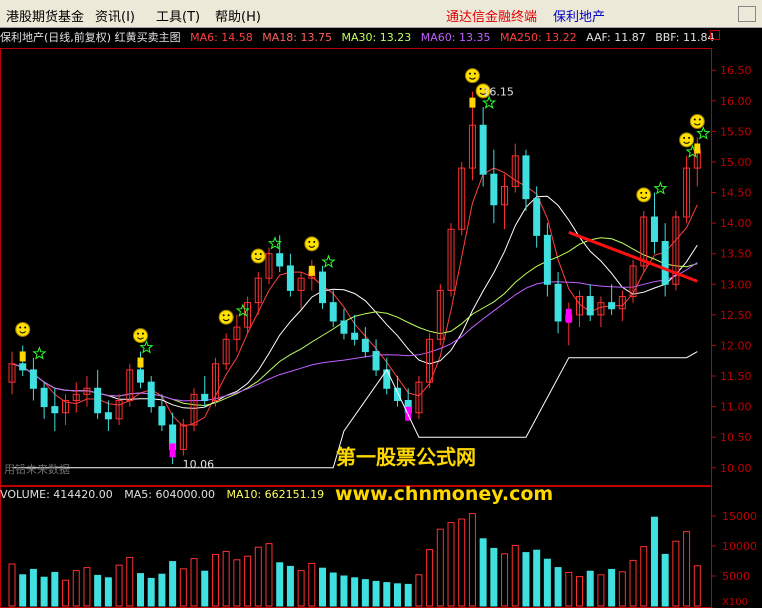 The width and height of the screenshot is (762, 608). What do you see at coordinates (381, 14) in the screenshot?
I see `menu-bar: 港股期货基金 资讯(I) 工具(T) 帮助(H) 通达信金融终端 保利地产` at bounding box center [381, 14].